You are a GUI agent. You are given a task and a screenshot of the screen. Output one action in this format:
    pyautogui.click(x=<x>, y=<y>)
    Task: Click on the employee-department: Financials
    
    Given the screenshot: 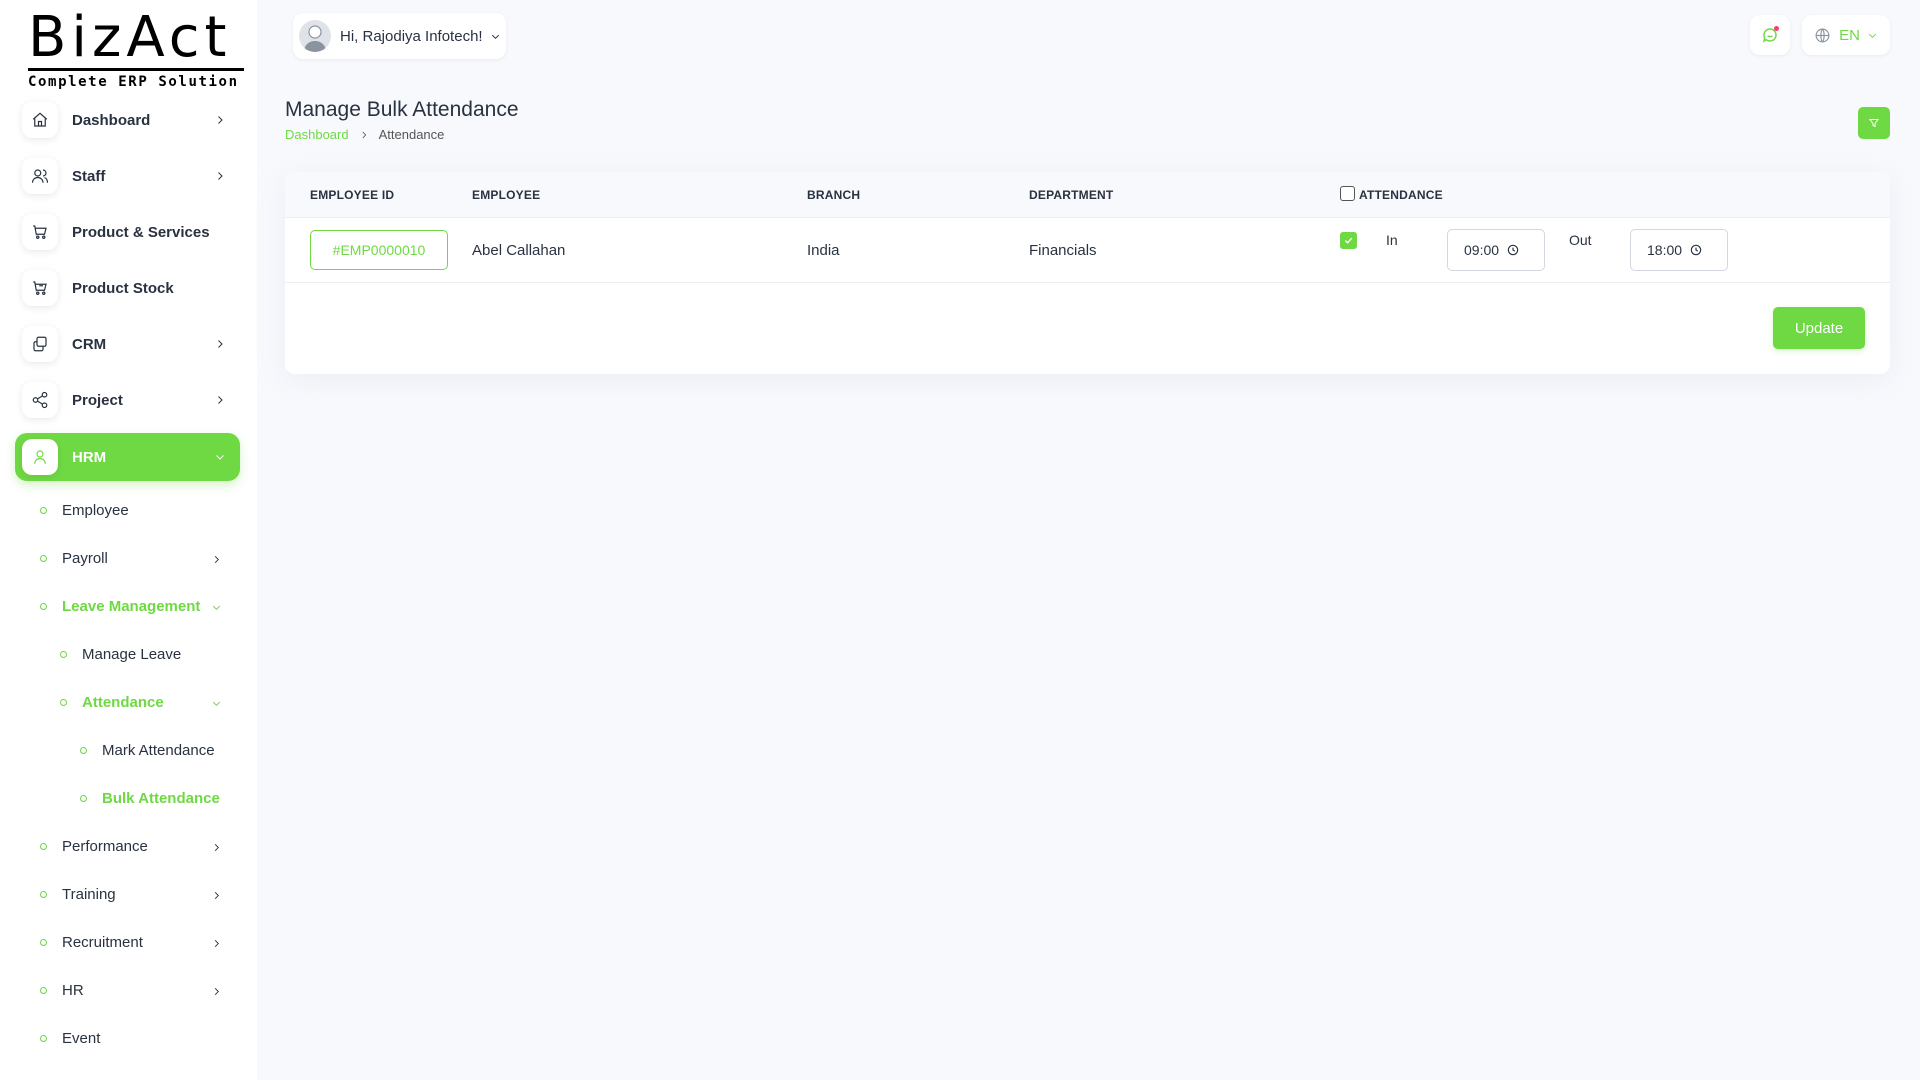 What is the action you would take?
    pyautogui.click(x=1063, y=250)
    